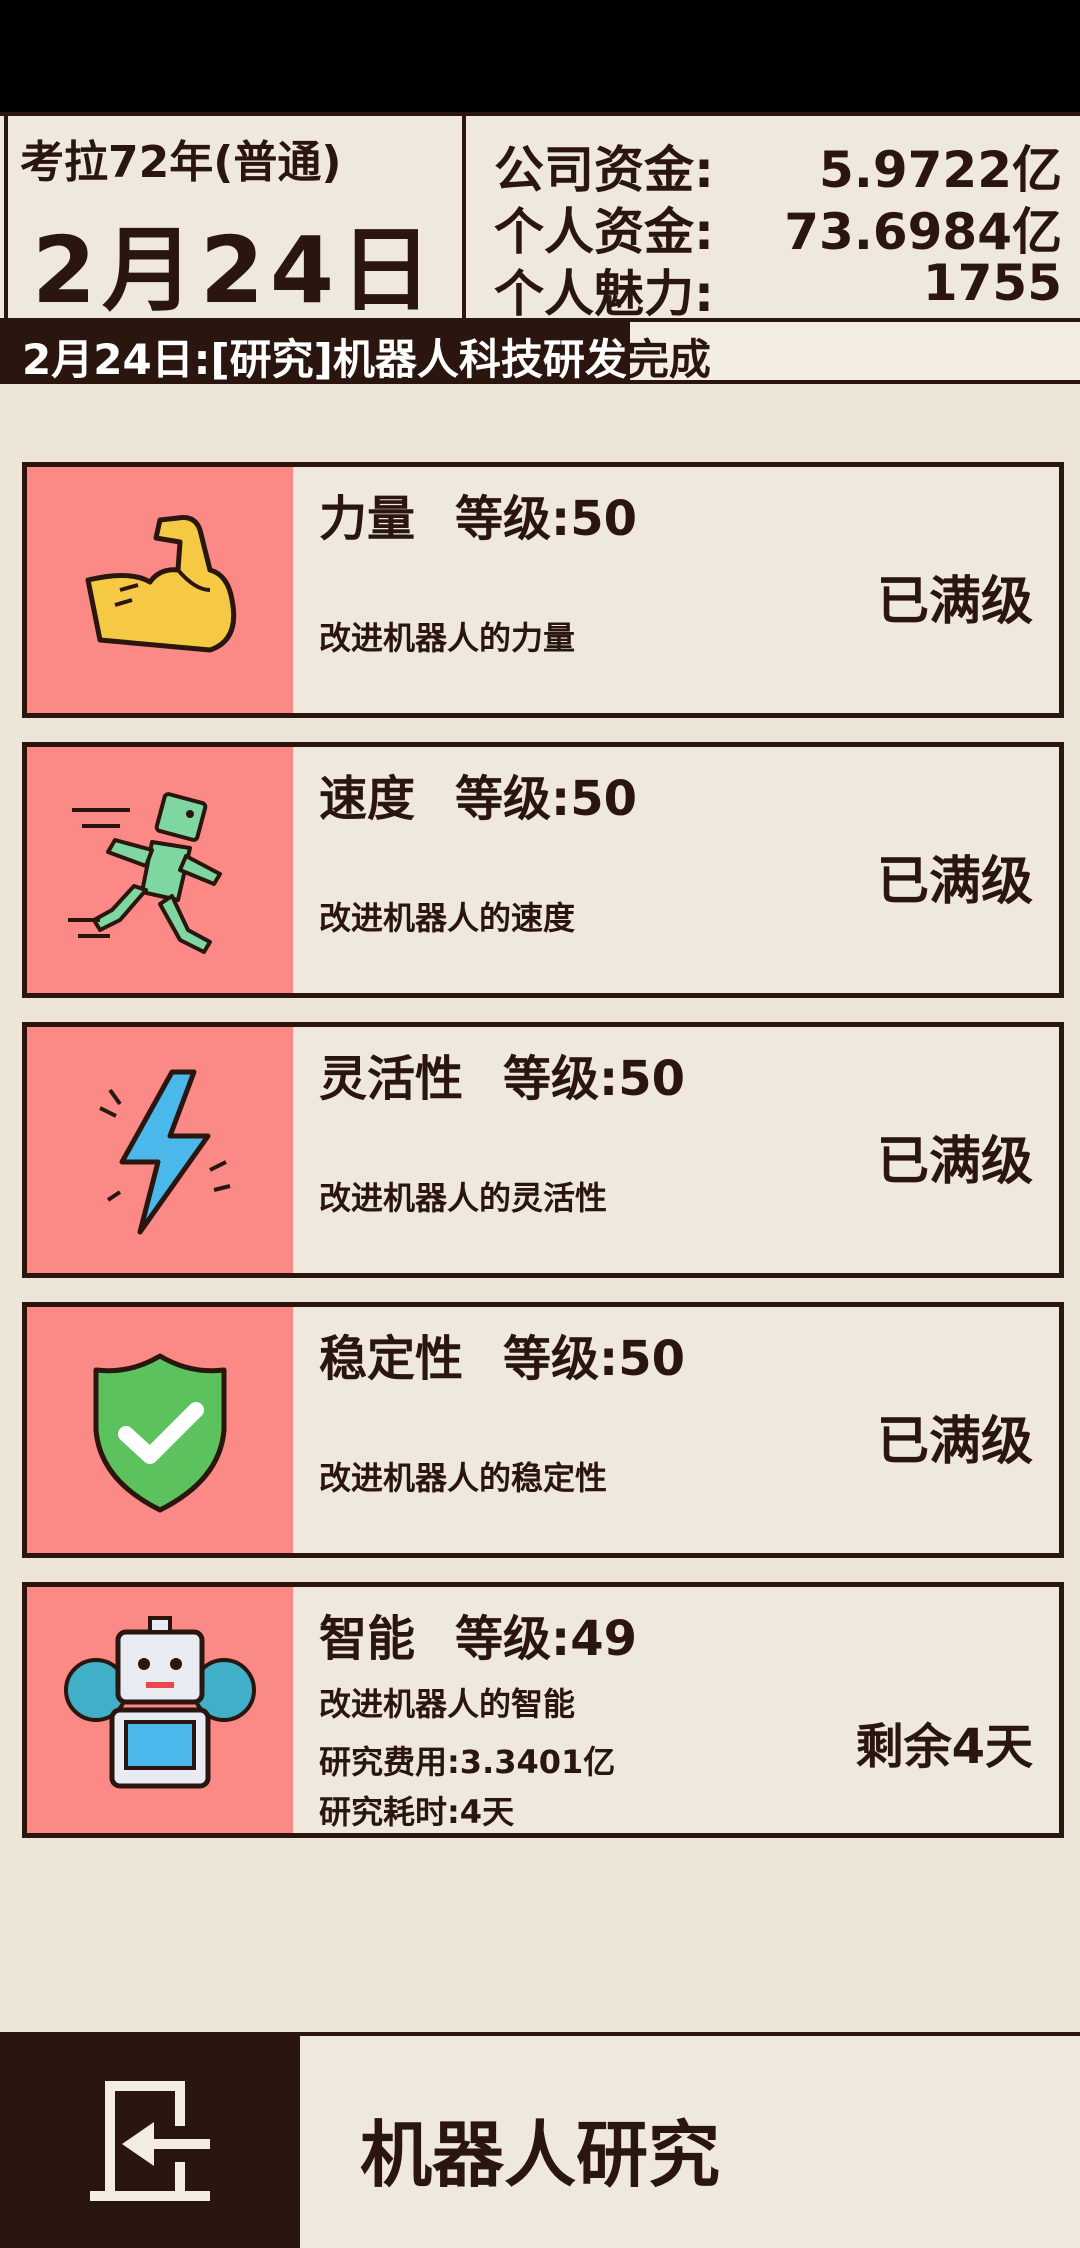 The image size is (1080, 2248). I want to click on charisma-label: 个人魅力:, so click(604, 294).